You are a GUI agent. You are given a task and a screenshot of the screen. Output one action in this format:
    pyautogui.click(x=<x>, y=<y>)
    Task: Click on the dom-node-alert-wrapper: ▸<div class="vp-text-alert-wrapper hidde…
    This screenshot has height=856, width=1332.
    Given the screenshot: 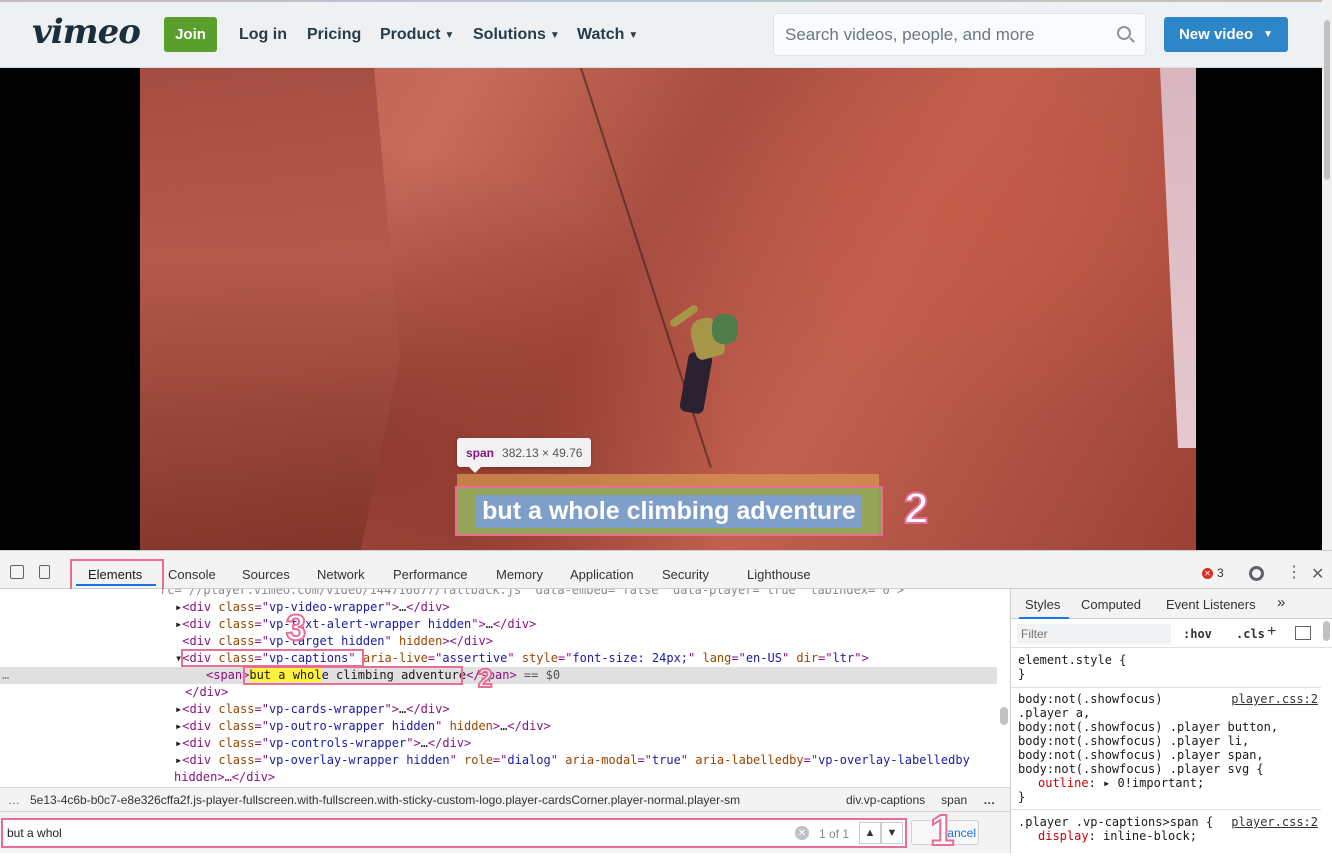 What is the action you would take?
    pyautogui.click(x=355, y=624)
    